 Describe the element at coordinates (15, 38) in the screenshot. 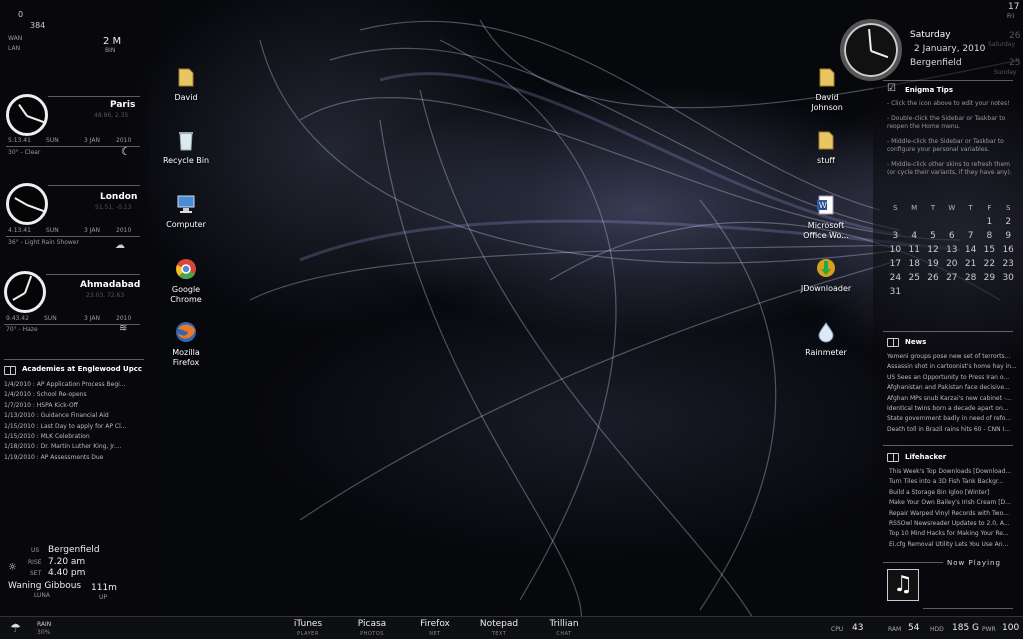

I see `wan-label: WAN` at that location.